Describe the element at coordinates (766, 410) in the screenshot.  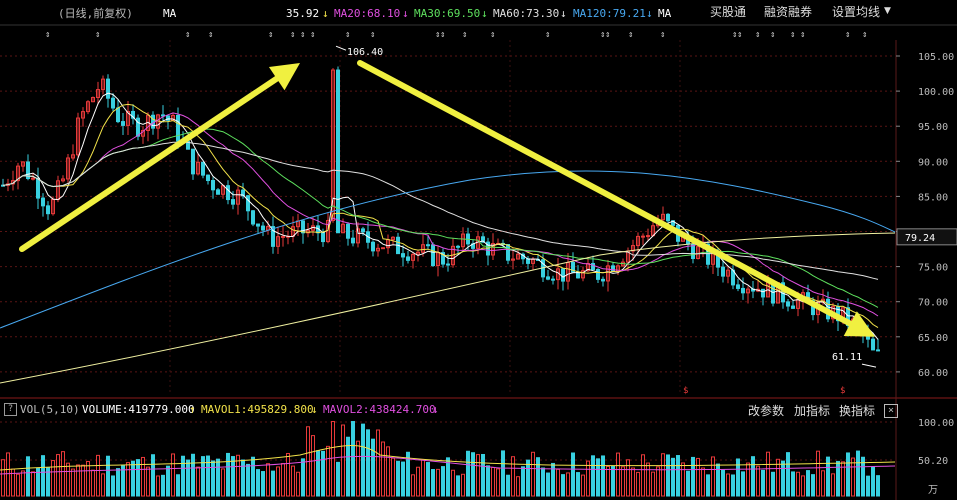
I see `change-params-button: 改参数` at that location.